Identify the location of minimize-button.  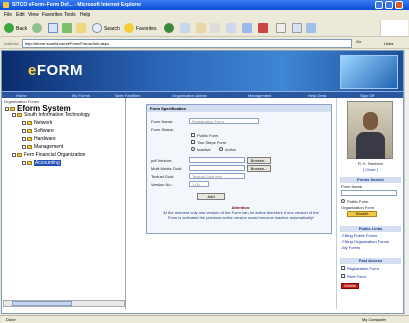
(379, 5).